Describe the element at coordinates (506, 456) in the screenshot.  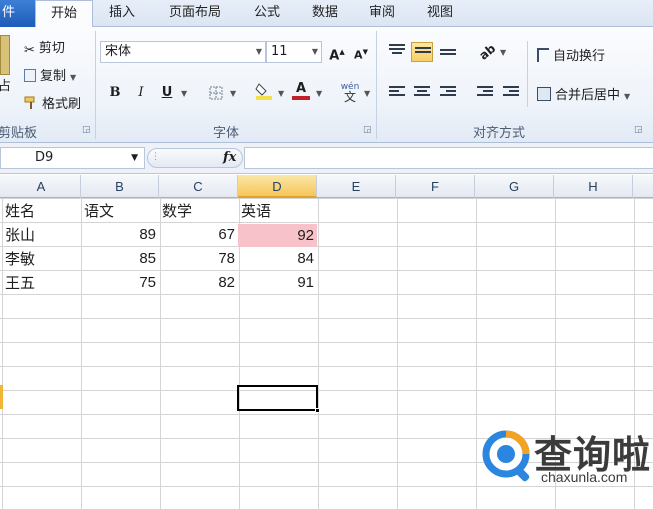
I see `search-logo-icon` at that location.